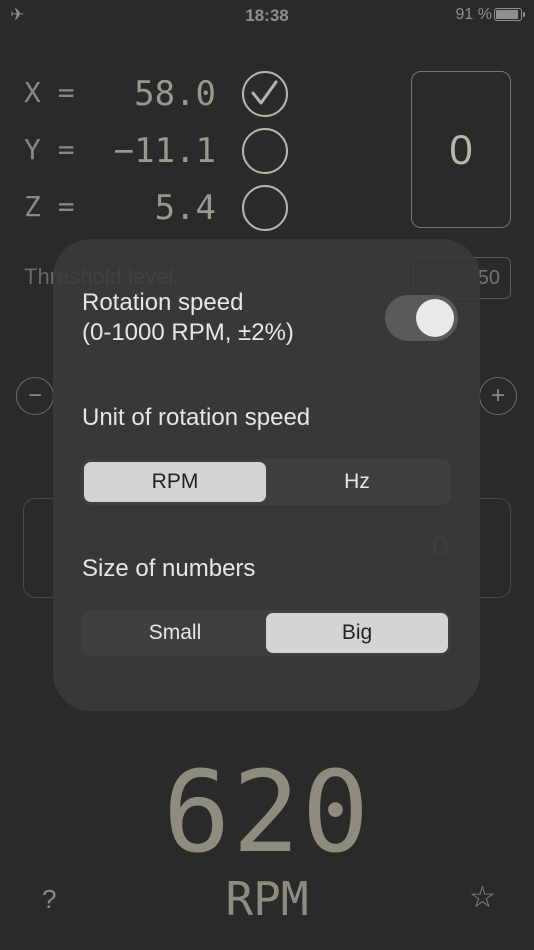 The height and width of the screenshot is (950, 534). I want to click on size-segmented-control: Small Big, so click(266, 633).